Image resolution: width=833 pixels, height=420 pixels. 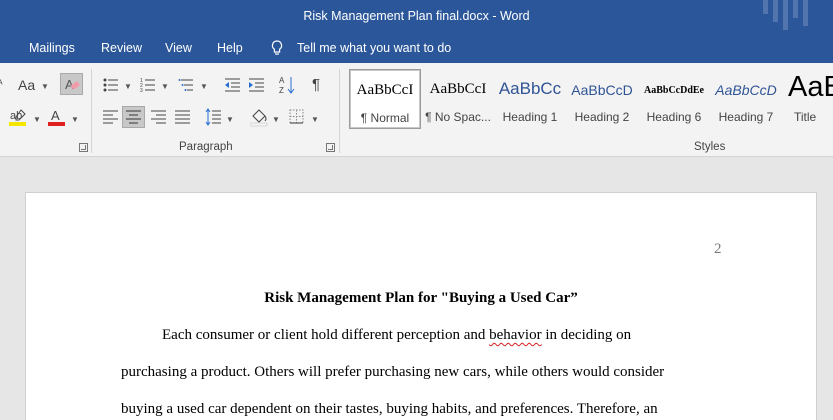 I want to click on style-sample: AaBbCc, so click(x=530, y=88).